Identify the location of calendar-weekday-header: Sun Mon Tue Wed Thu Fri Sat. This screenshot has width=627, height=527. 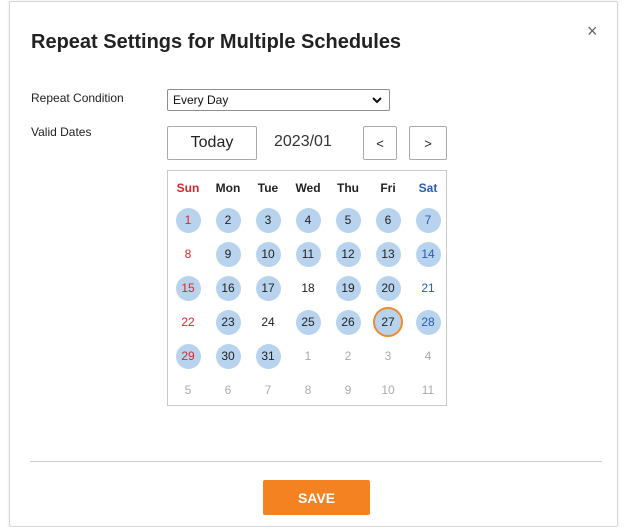
(308, 188).